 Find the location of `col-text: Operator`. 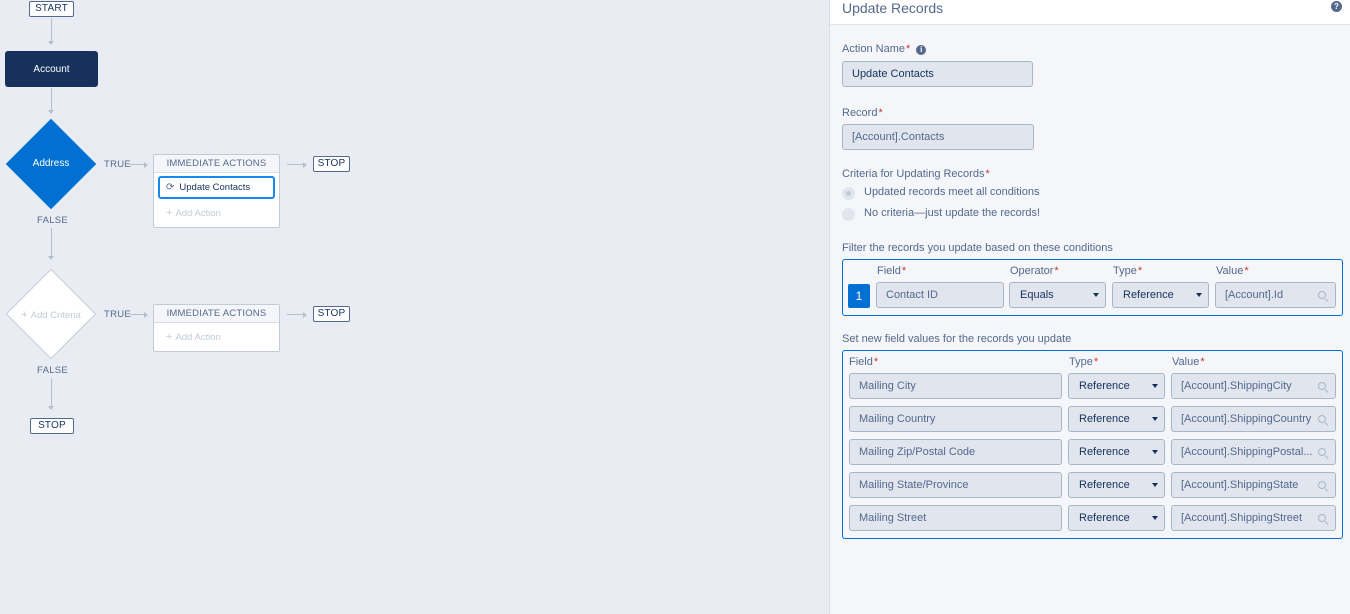

col-text: Operator is located at coordinates (1032, 271).